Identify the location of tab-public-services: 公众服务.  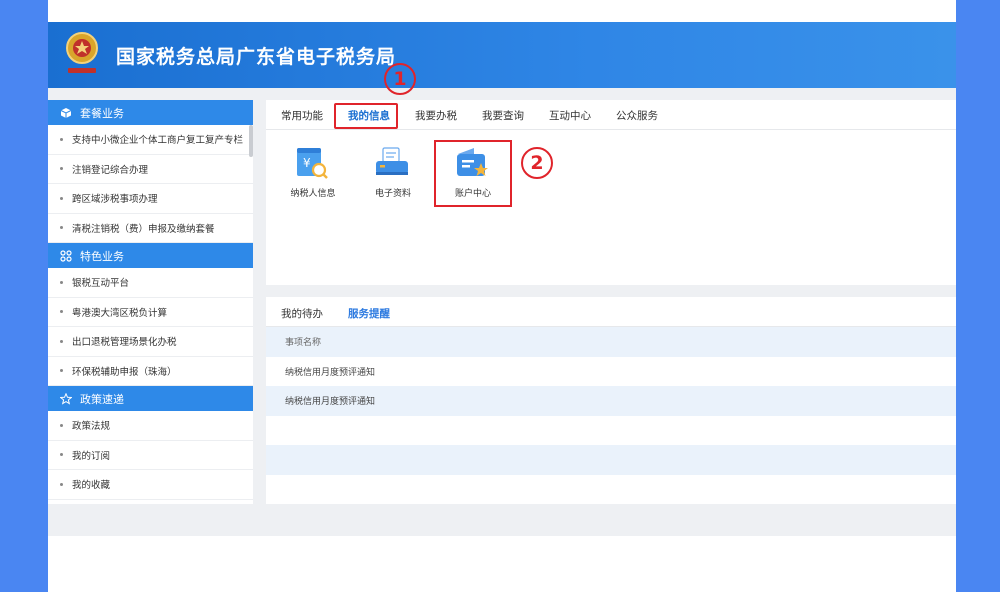
(637, 115).